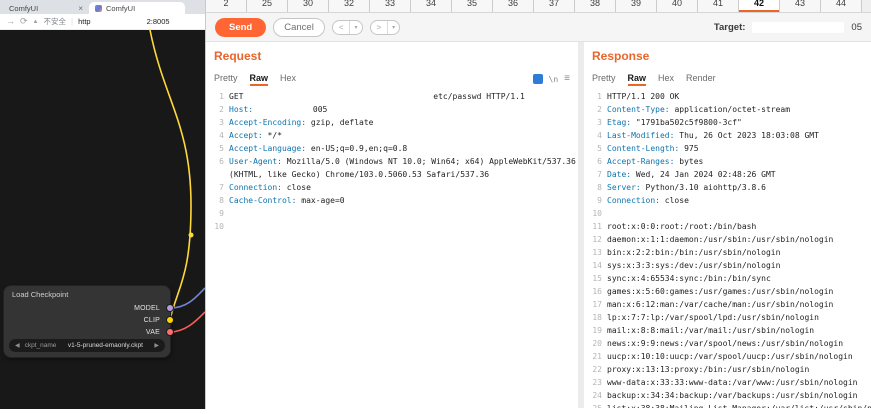 The height and width of the screenshot is (414, 871). What do you see at coordinates (156, 345) in the screenshot?
I see `next-value-icon: ▶` at bounding box center [156, 345].